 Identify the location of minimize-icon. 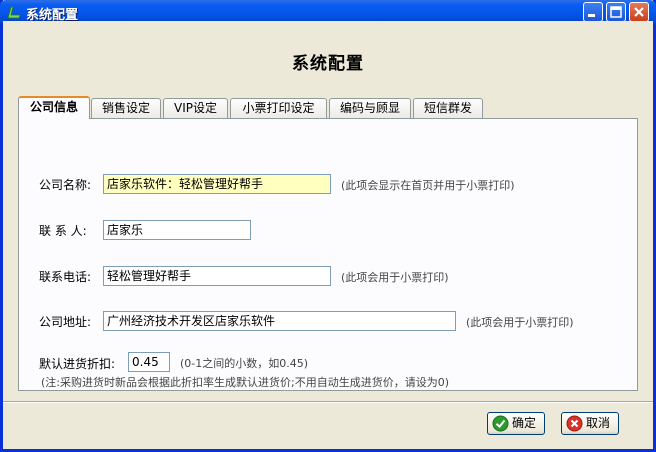
(591, 15).